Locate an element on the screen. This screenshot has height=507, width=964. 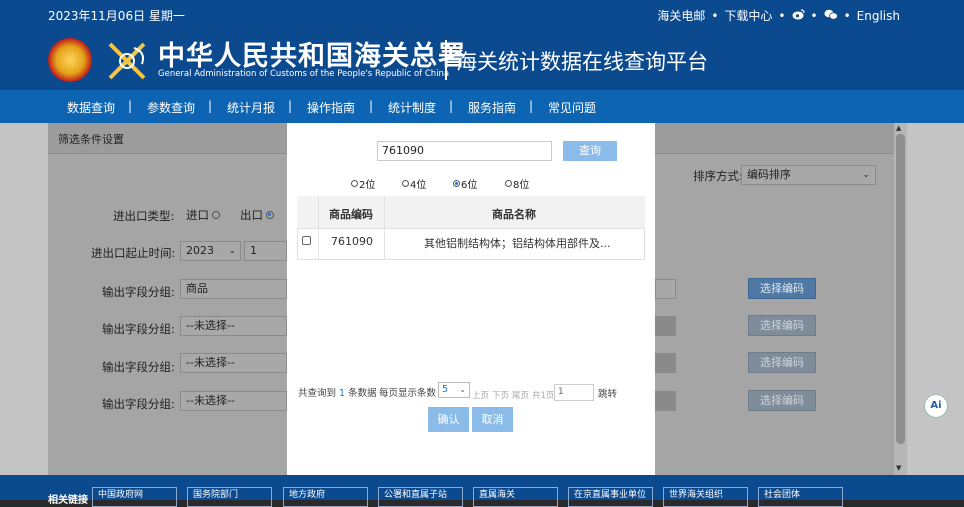
footer-link-wco: 世界海关组织 is located at coordinates (705, 497).